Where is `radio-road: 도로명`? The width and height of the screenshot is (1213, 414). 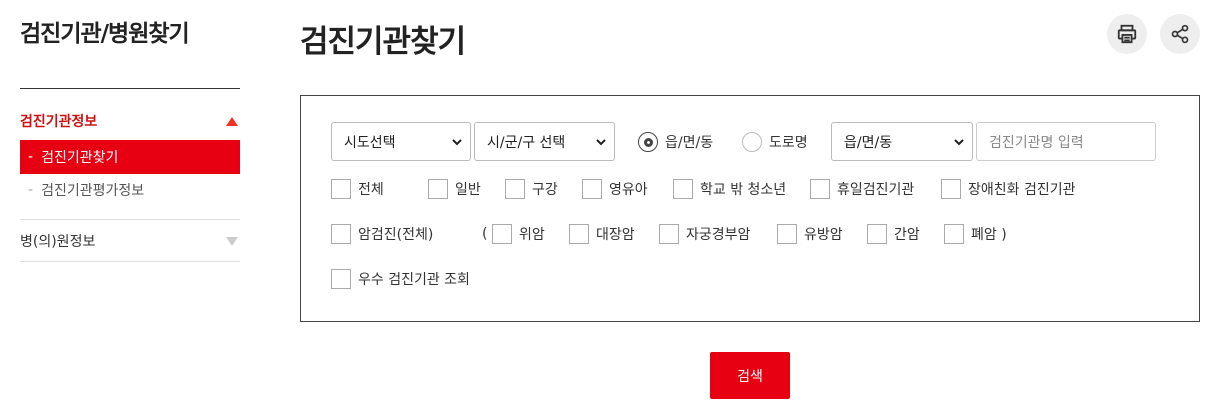 radio-road: 도로명 is located at coordinates (775, 142).